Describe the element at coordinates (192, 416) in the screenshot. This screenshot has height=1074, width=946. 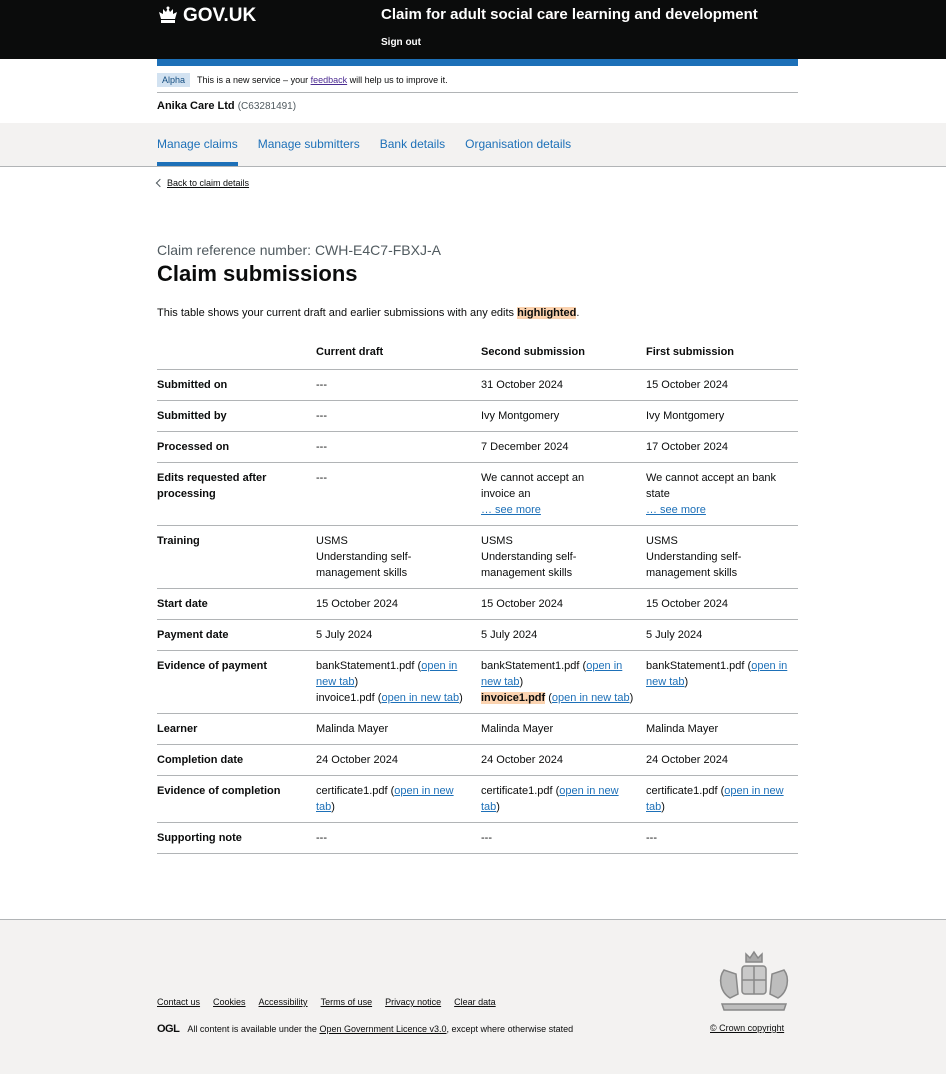
I see `row-label: Submitted by` at that location.